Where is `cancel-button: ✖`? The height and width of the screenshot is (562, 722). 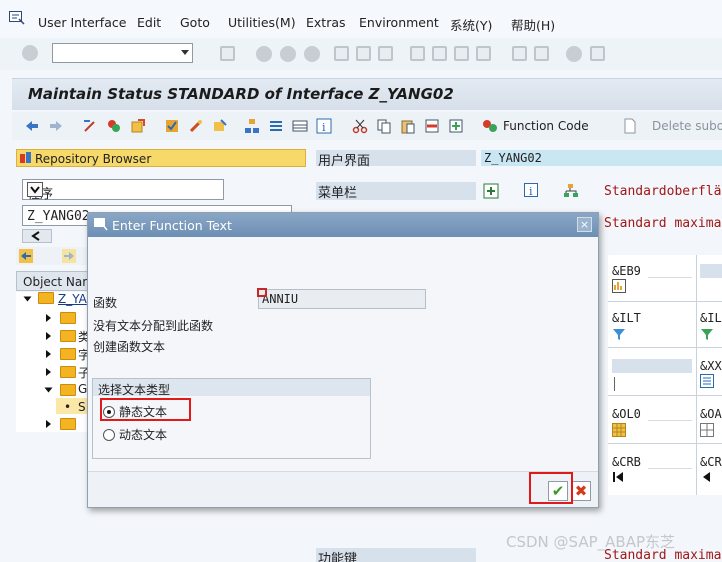 cancel-button: ✖ is located at coordinates (581, 491).